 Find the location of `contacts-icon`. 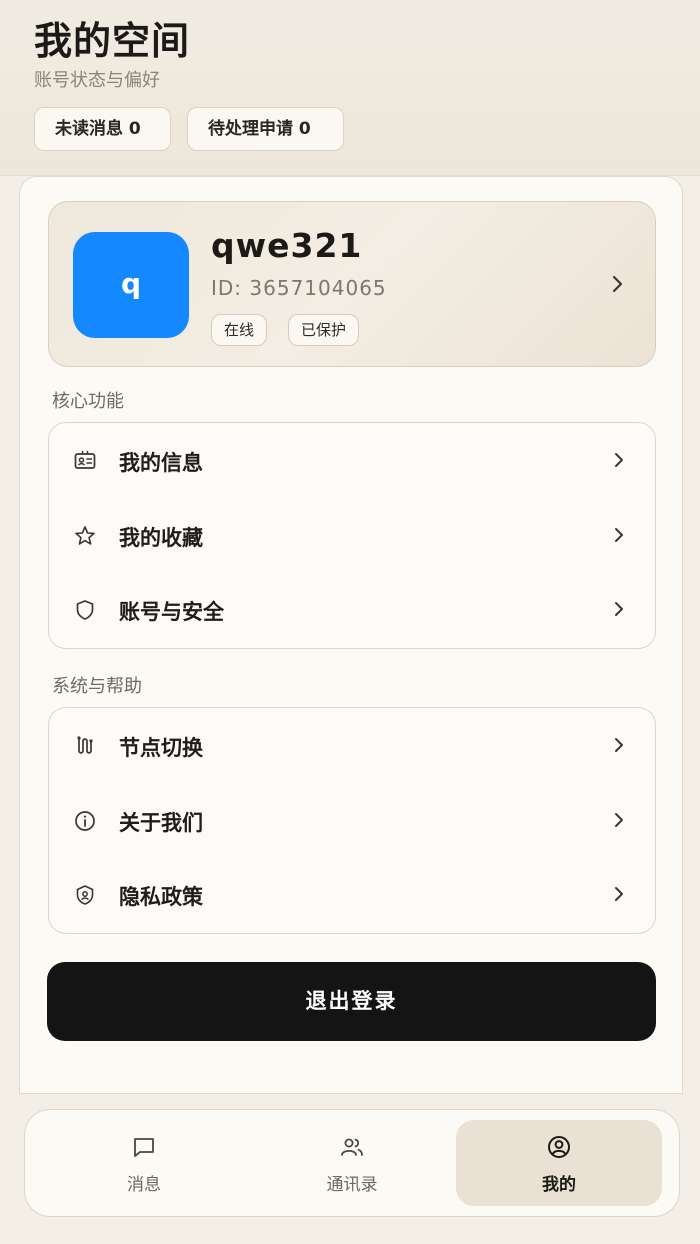

contacts-icon is located at coordinates (352, 1147).